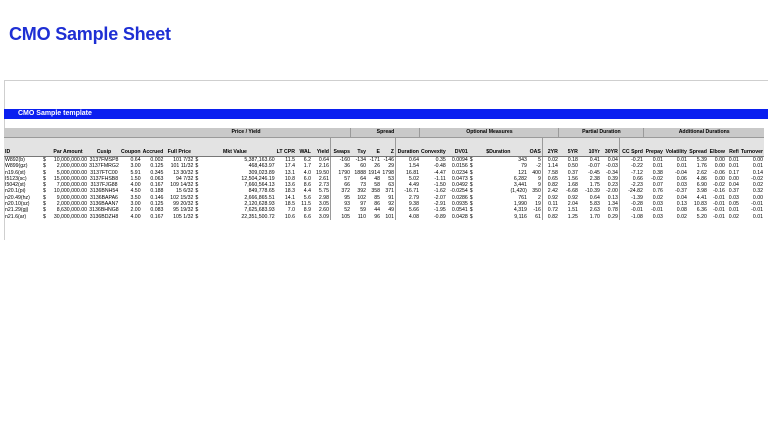 The width and height of the screenshot is (768, 432). What do you see at coordinates (732, 147) in the screenshot?
I see `col-refi: Refi` at bounding box center [732, 147].